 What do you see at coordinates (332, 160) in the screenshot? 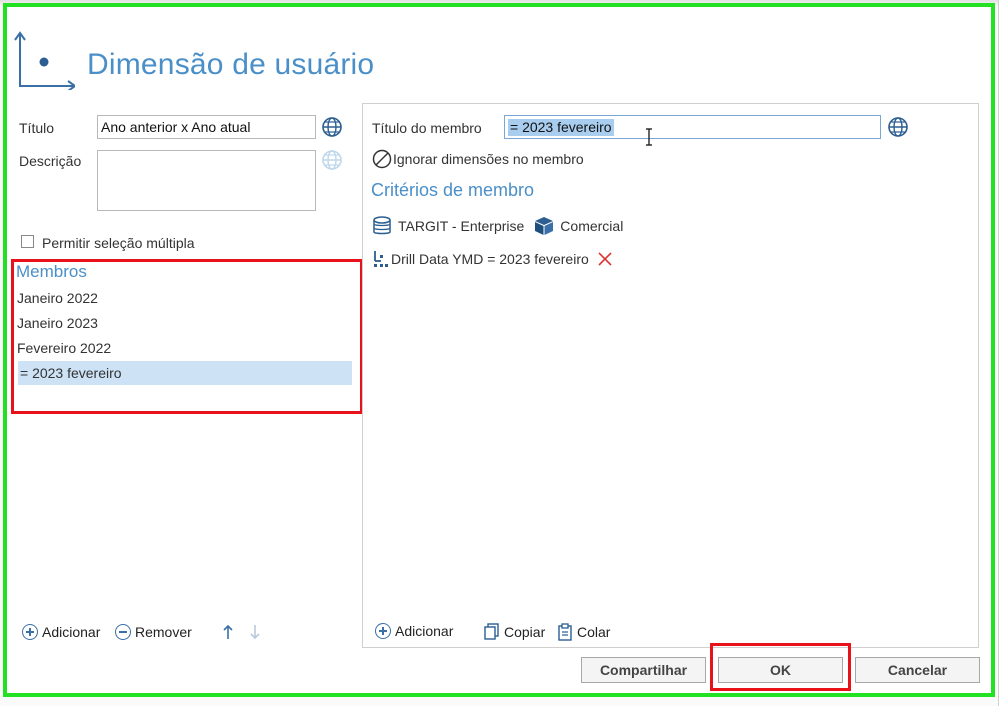
I see `globe-icon-disabled` at bounding box center [332, 160].